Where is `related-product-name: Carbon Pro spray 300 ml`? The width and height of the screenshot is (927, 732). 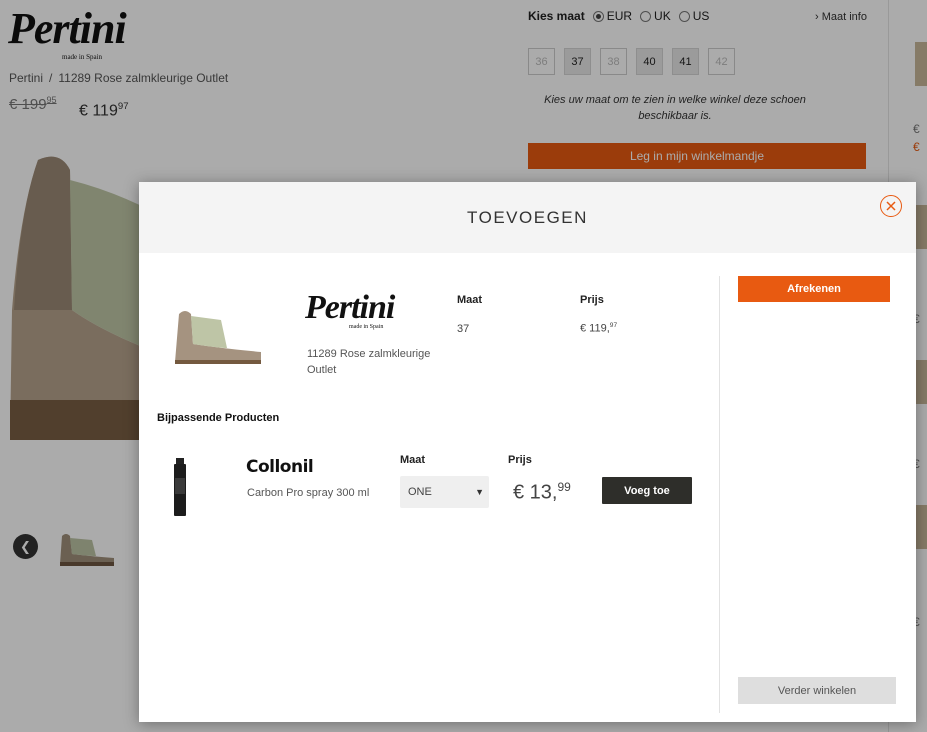 related-product-name: Carbon Pro spray 300 ml is located at coordinates (308, 493).